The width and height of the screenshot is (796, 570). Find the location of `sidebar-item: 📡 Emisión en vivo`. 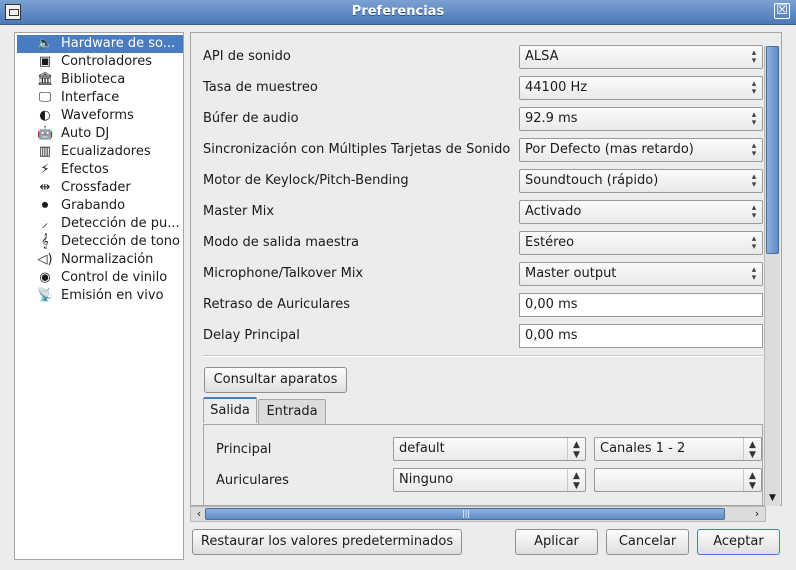

sidebar-item: 📡 Emisión en vivo is located at coordinates (100, 296).